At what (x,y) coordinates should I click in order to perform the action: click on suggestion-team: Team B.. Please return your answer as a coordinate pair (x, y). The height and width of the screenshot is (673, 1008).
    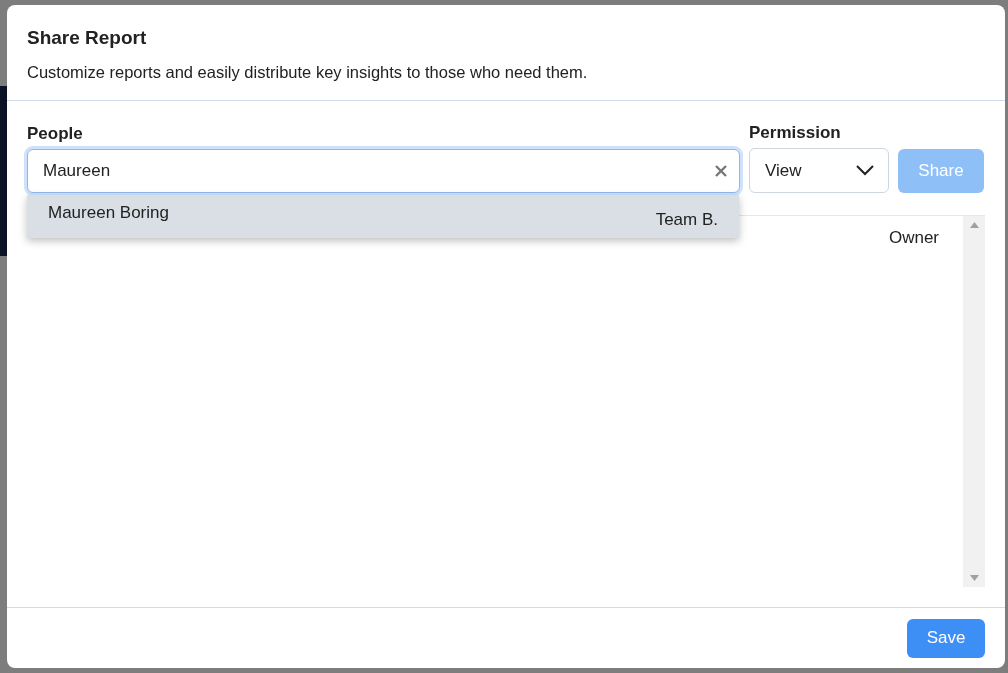
    Looking at the image, I should click on (686, 220).